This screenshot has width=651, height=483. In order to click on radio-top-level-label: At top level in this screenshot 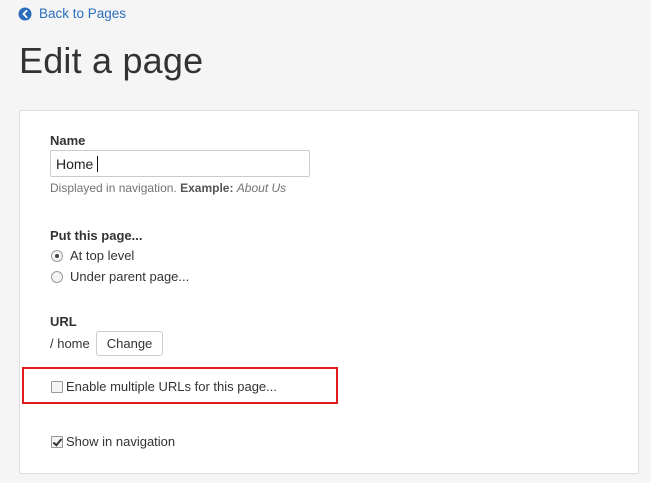, I will do `click(102, 255)`.